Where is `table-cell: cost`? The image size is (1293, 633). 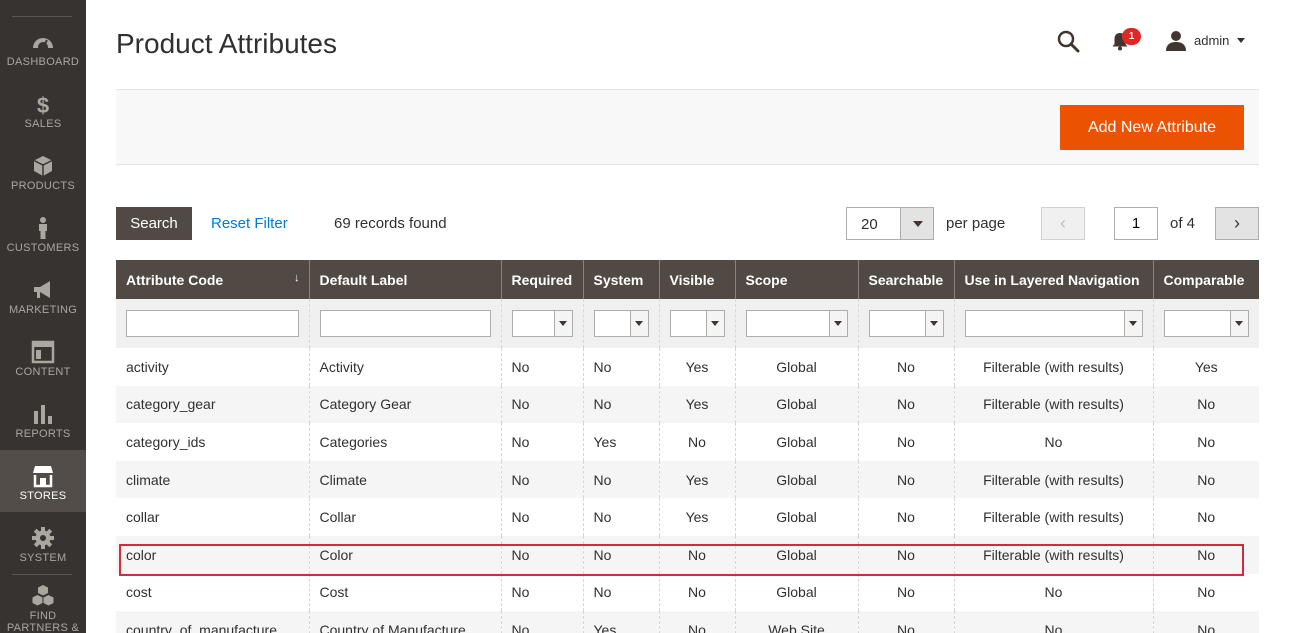 table-cell: cost is located at coordinates (213, 592).